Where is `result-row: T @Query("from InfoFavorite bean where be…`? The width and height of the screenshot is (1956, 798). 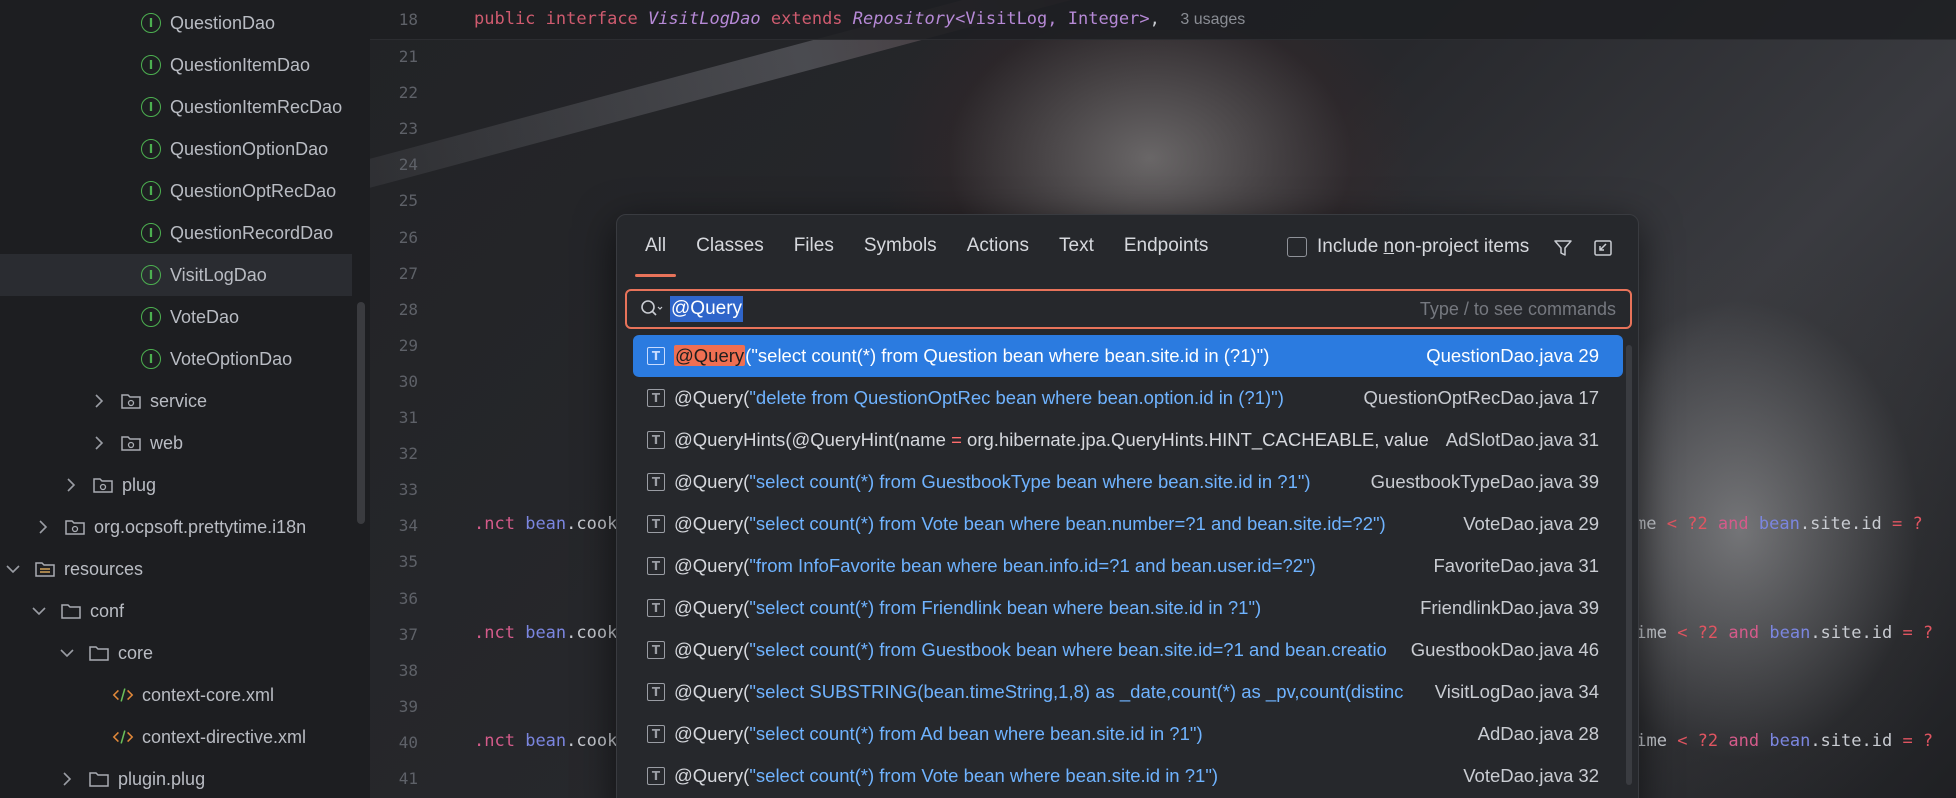
result-row: T @Query("from InfoFavorite bean where be… is located at coordinates (1128, 566).